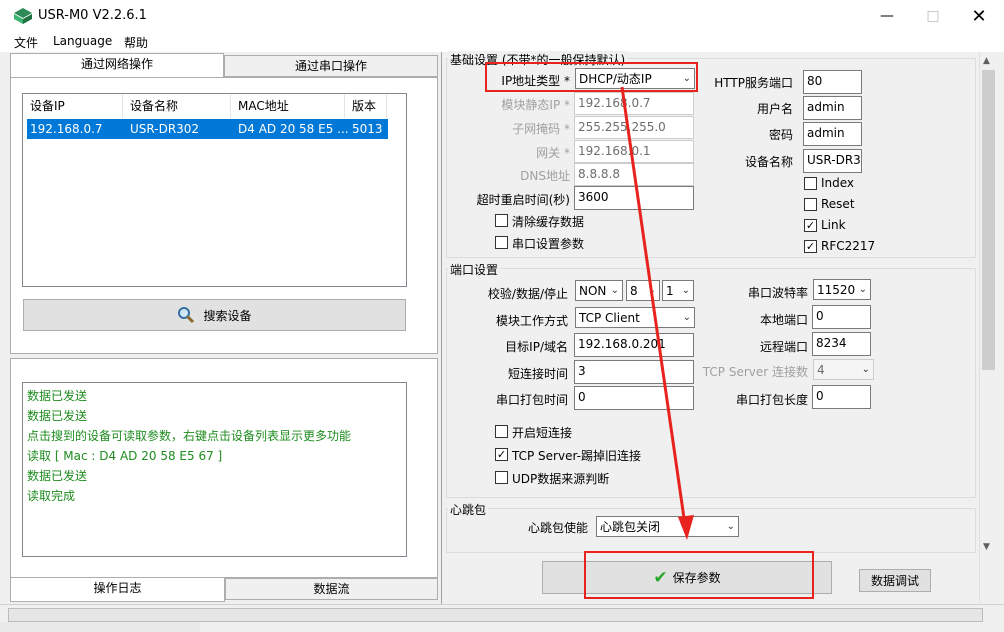  What do you see at coordinates (657, 313) in the screenshot?
I see `annotation-arrow-icon` at bounding box center [657, 313].